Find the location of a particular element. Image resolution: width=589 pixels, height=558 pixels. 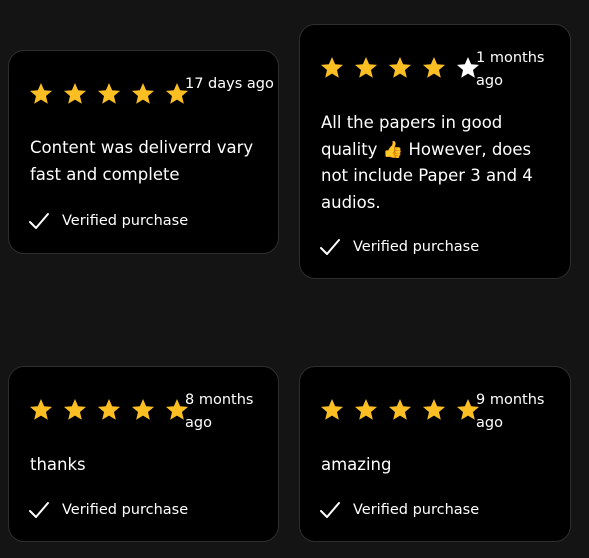

review-card: 9 months ago amazing Verified purchase is located at coordinates (435, 454).